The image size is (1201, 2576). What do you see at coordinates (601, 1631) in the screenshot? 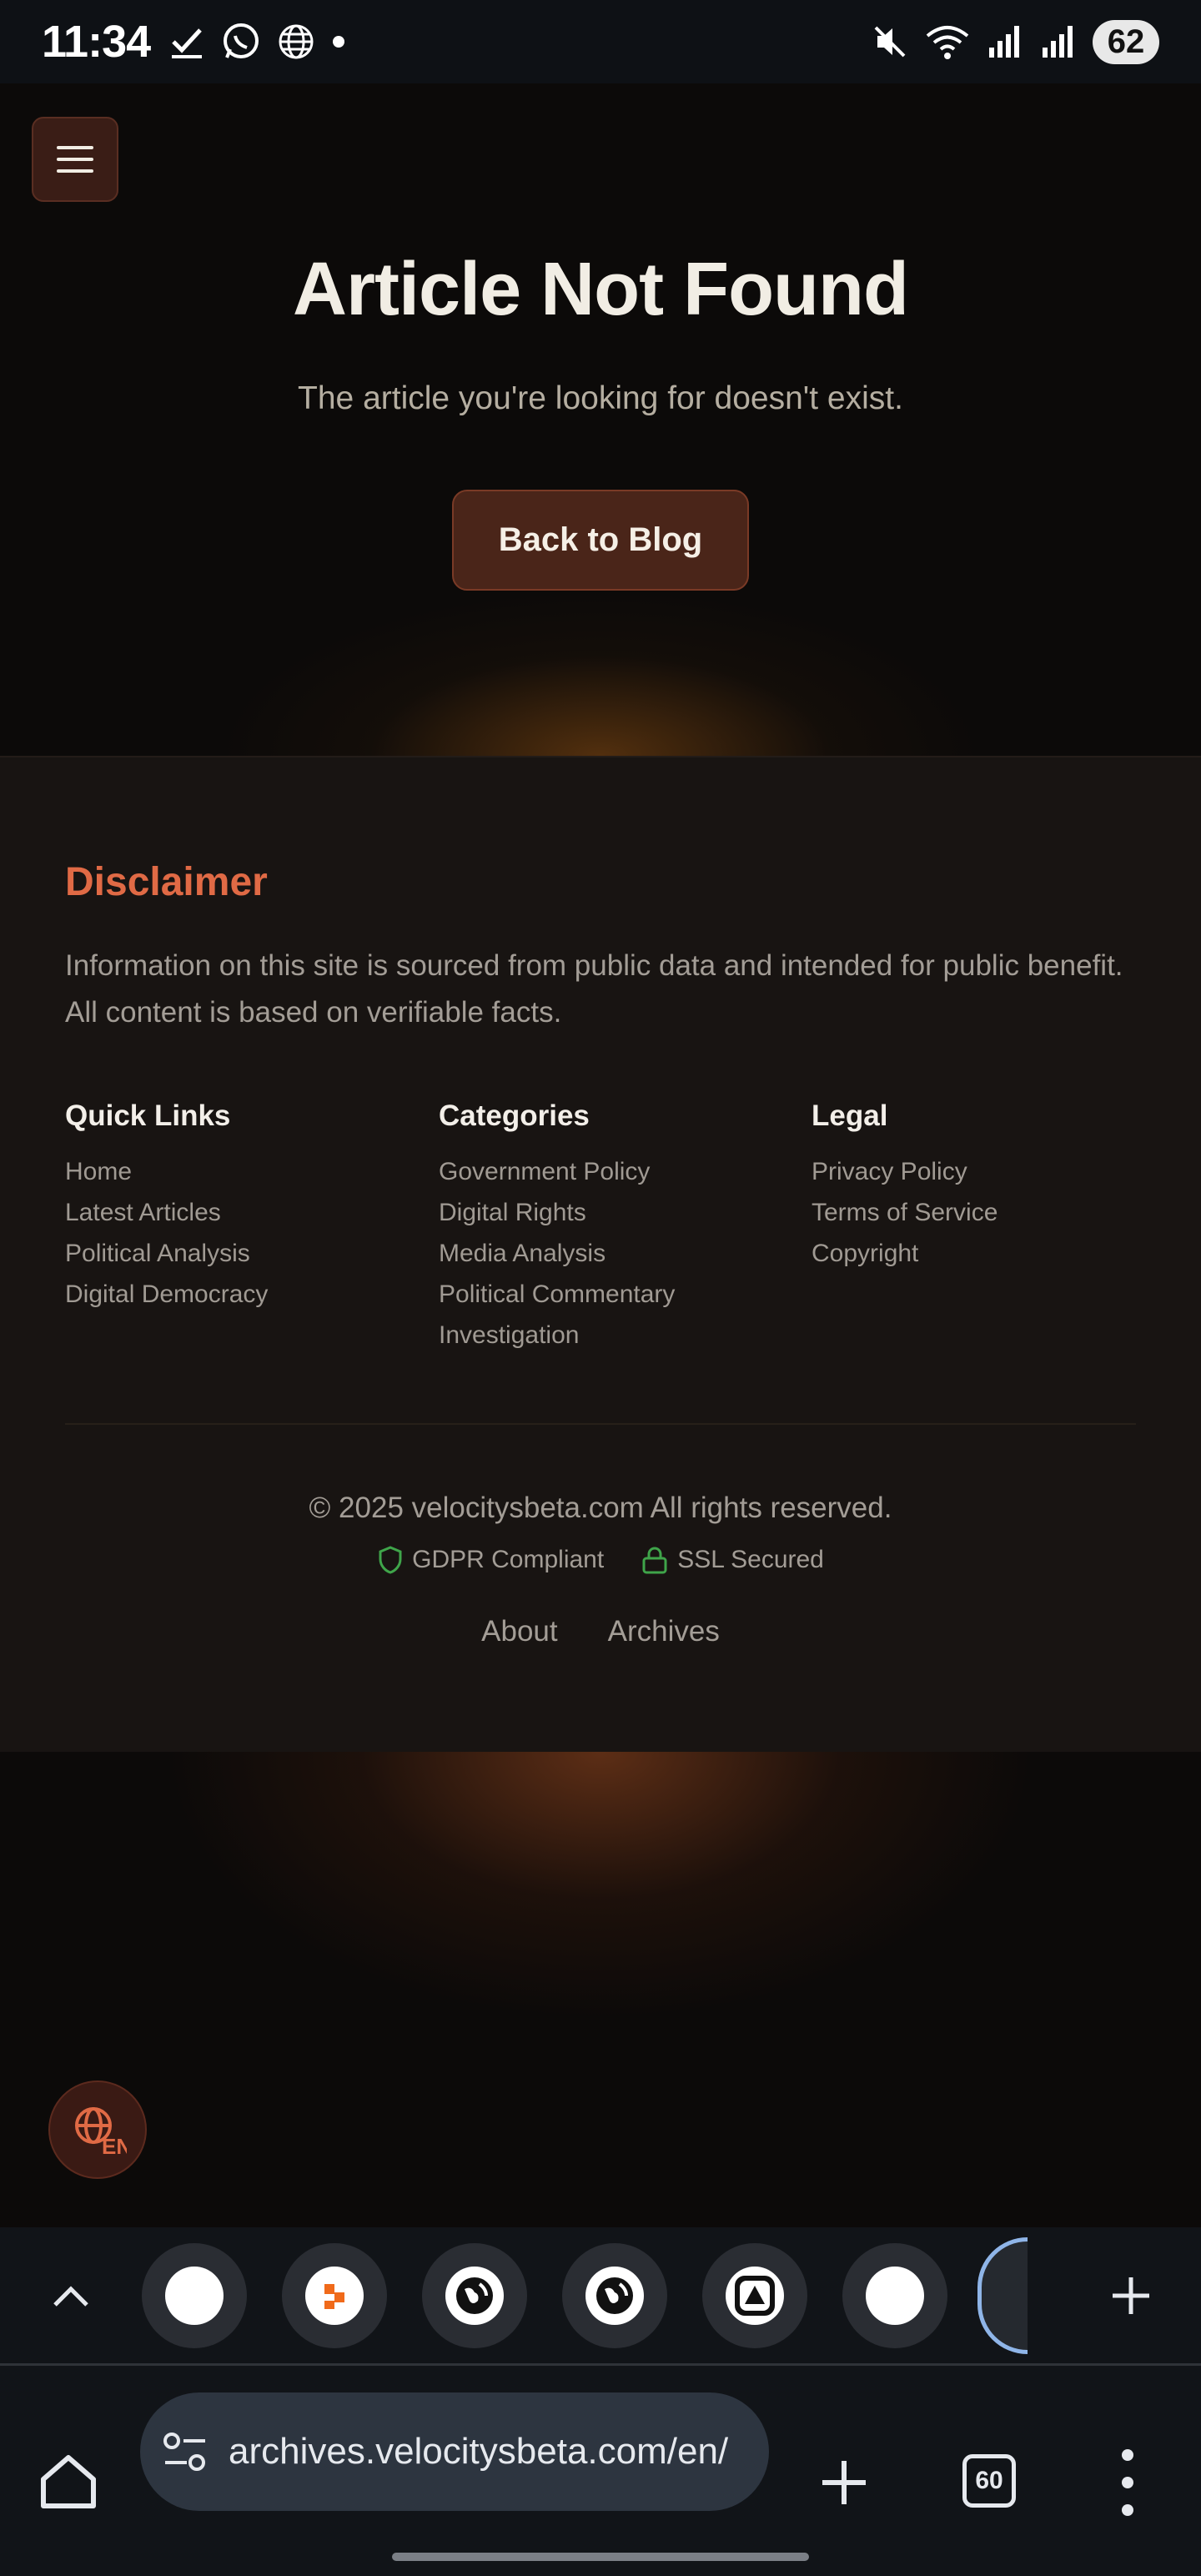
I see `footer-bottom-links: About Archives` at bounding box center [601, 1631].